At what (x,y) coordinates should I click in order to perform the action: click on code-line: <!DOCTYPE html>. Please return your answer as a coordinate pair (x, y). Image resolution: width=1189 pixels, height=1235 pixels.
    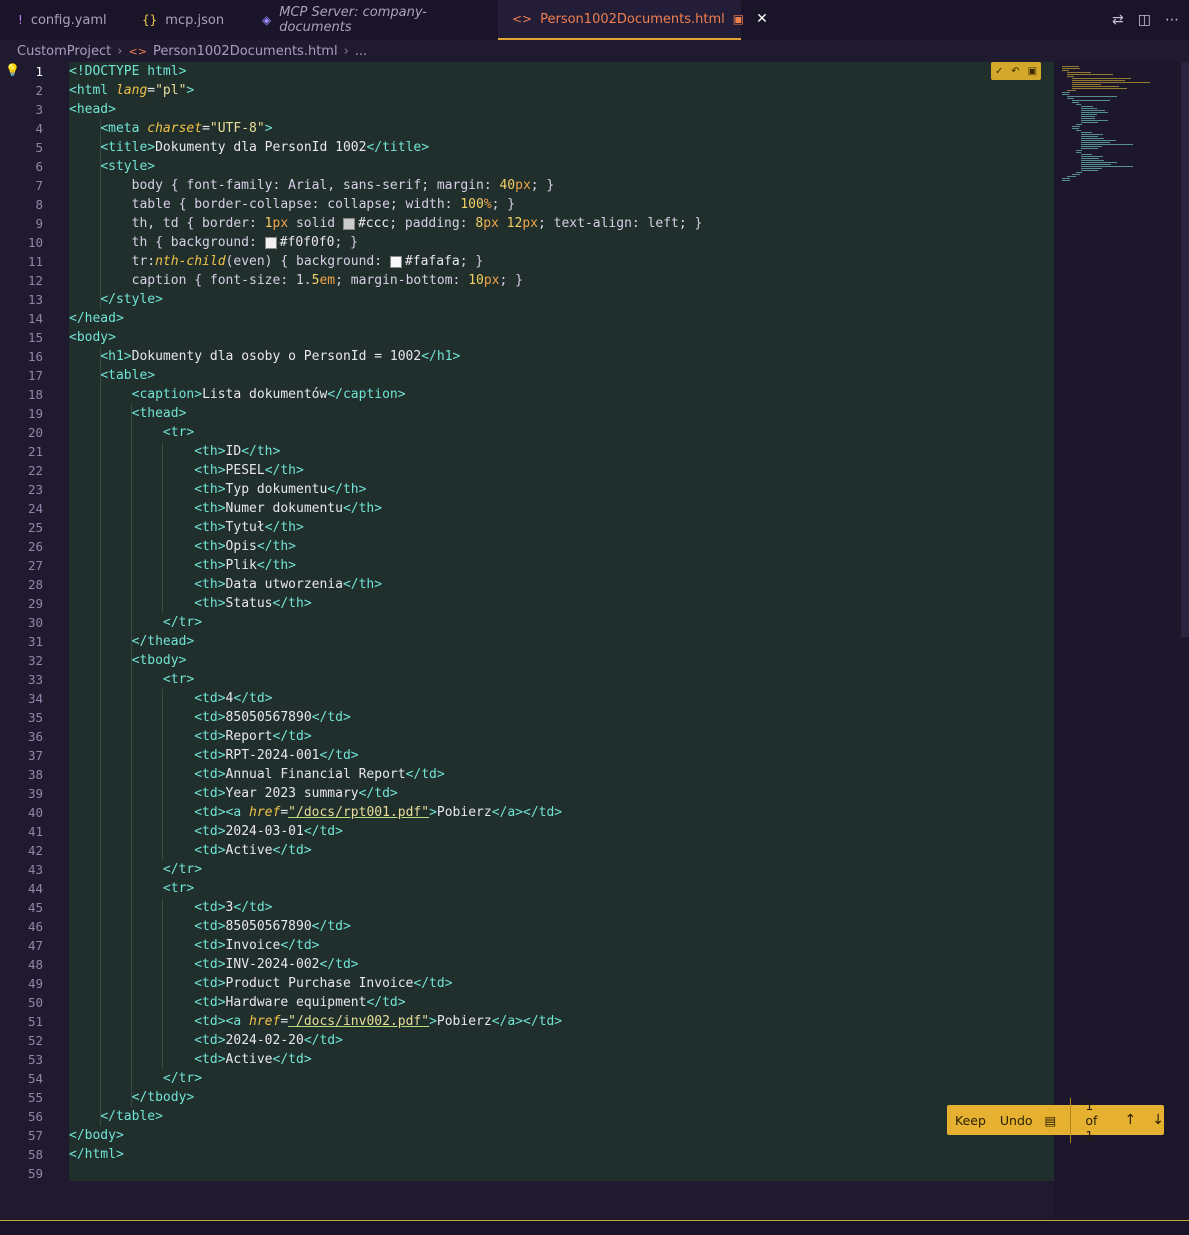
    Looking at the image, I should click on (127, 71).